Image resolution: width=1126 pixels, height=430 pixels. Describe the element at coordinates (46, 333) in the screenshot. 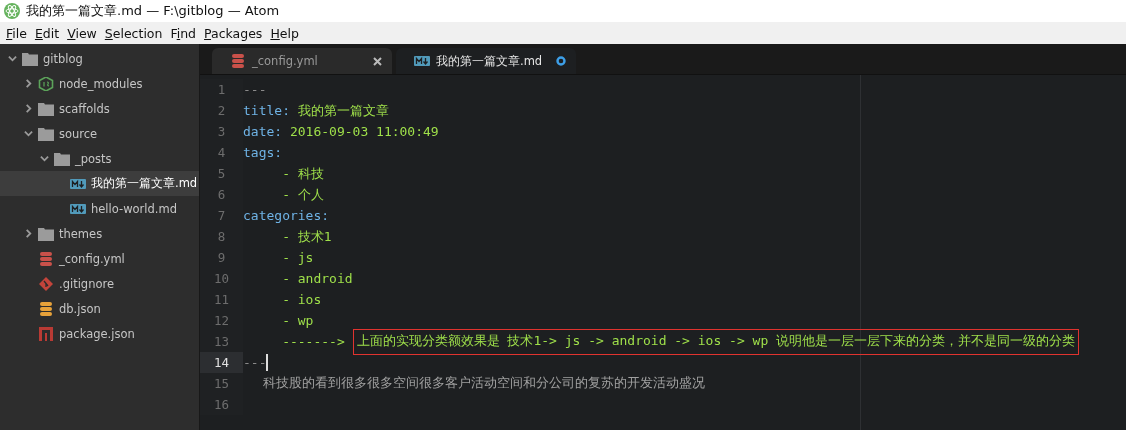

I see `package-icon` at that location.